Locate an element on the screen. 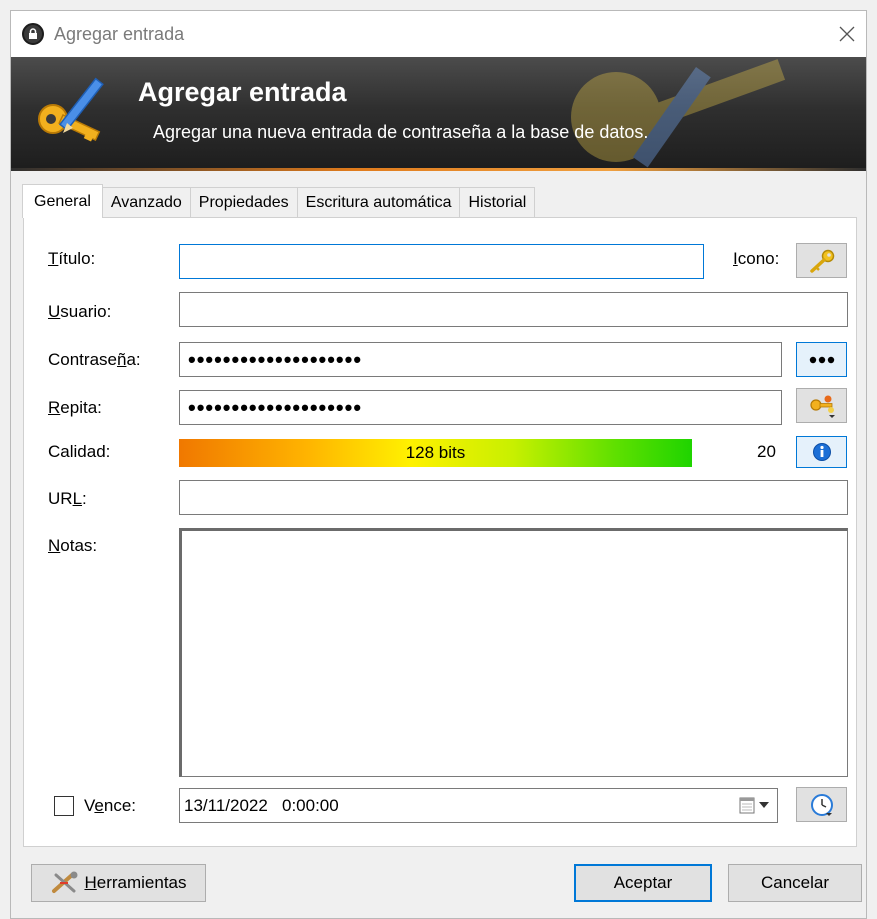 The width and height of the screenshot is (877, 919). close-icon is located at coordinates (847, 34).